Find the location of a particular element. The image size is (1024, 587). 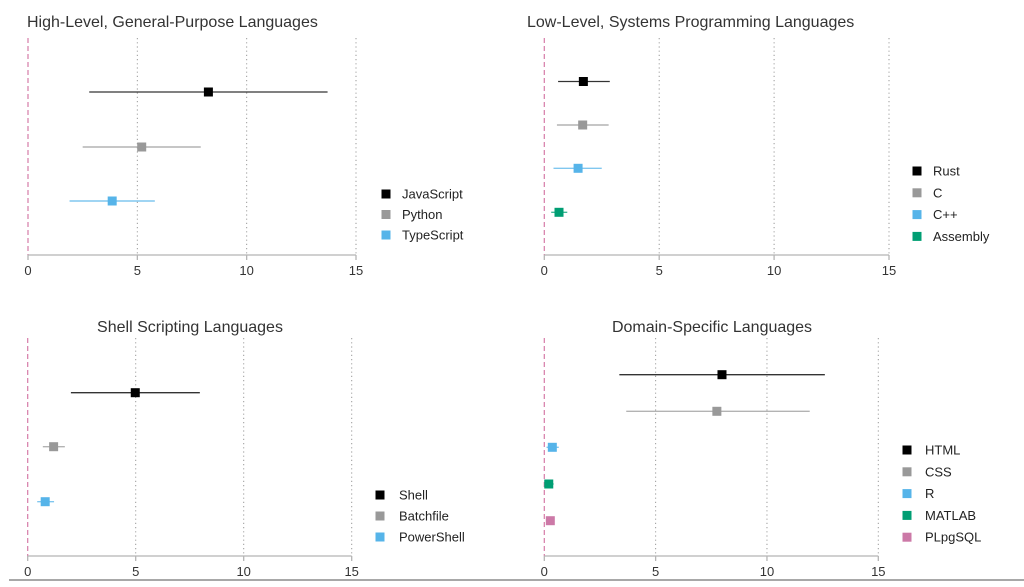

legend-label: R is located at coordinates (929, 493).